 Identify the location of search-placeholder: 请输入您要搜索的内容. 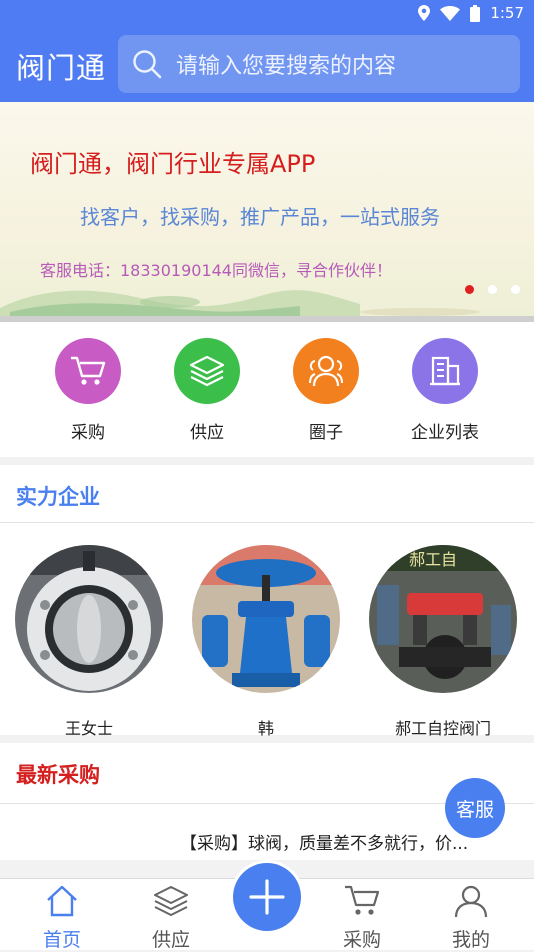
(286, 66).